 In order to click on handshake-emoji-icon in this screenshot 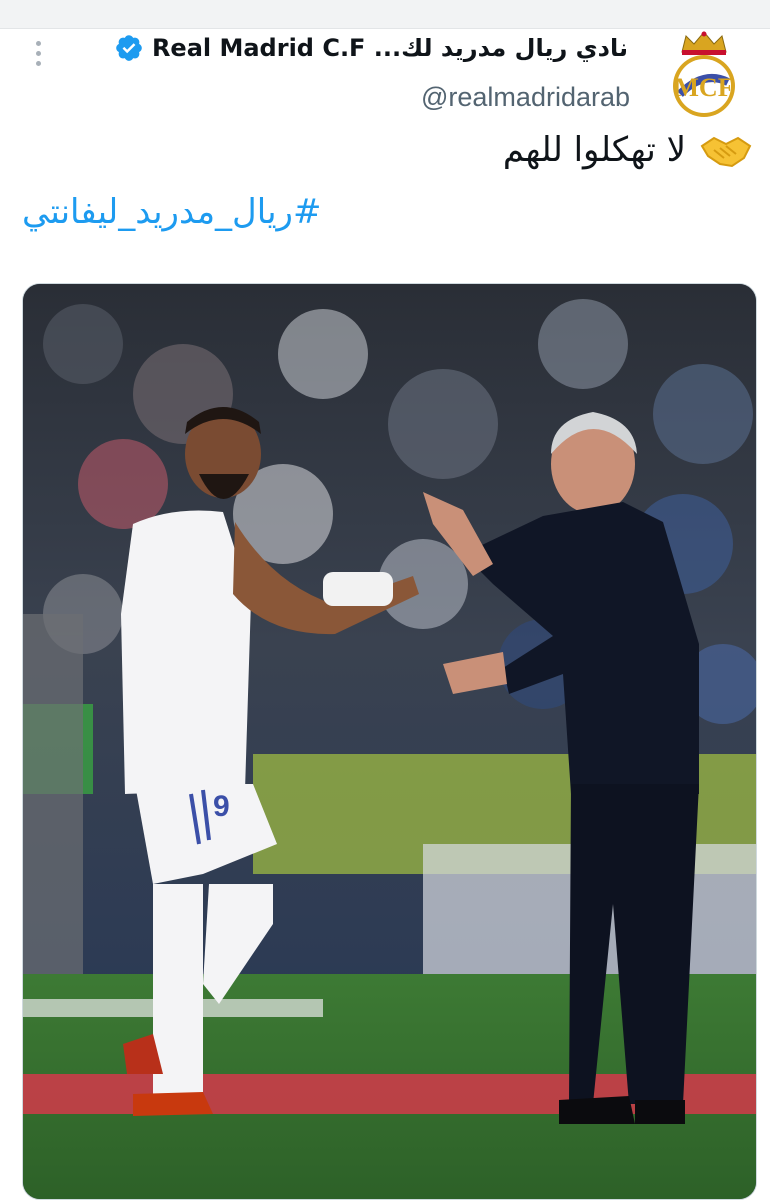, I will do `click(726, 152)`.